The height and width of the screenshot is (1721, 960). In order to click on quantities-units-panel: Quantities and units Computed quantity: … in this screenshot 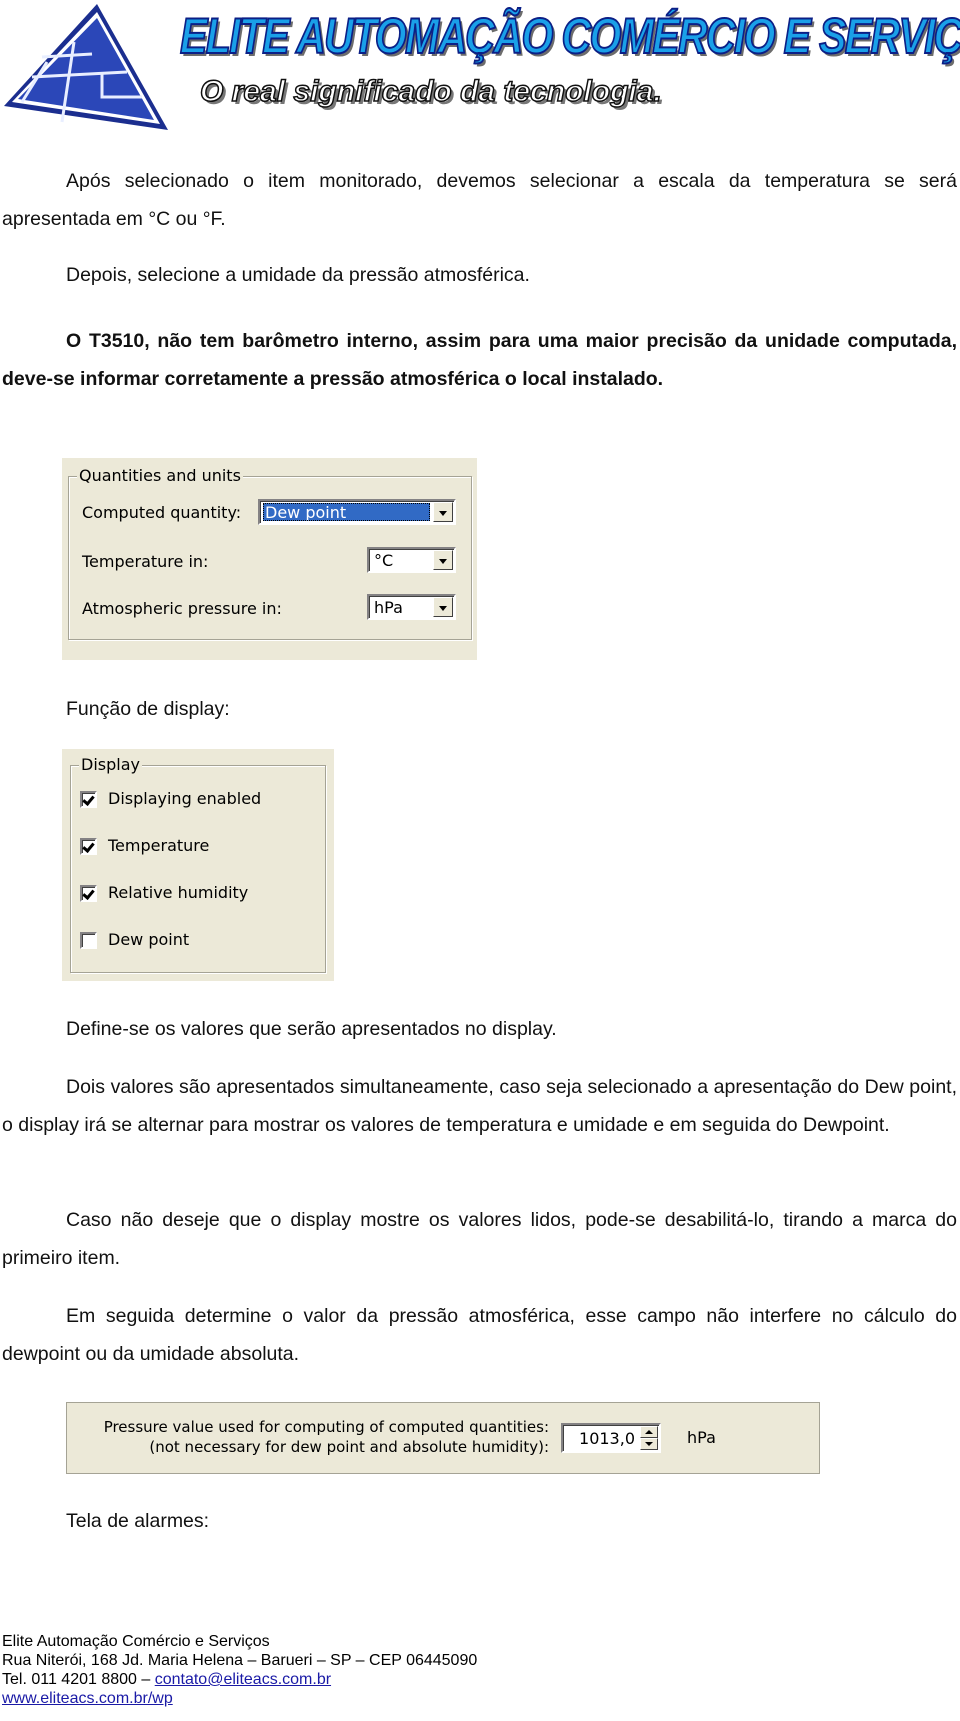, I will do `click(269, 559)`.